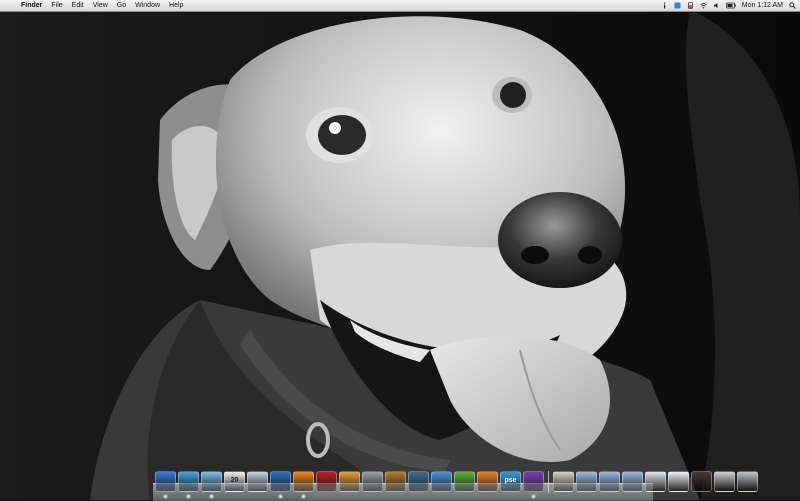 The image size is (800, 501). What do you see at coordinates (349, 481) in the screenshot?
I see `iphoto-icon` at bounding box center [349, 481].